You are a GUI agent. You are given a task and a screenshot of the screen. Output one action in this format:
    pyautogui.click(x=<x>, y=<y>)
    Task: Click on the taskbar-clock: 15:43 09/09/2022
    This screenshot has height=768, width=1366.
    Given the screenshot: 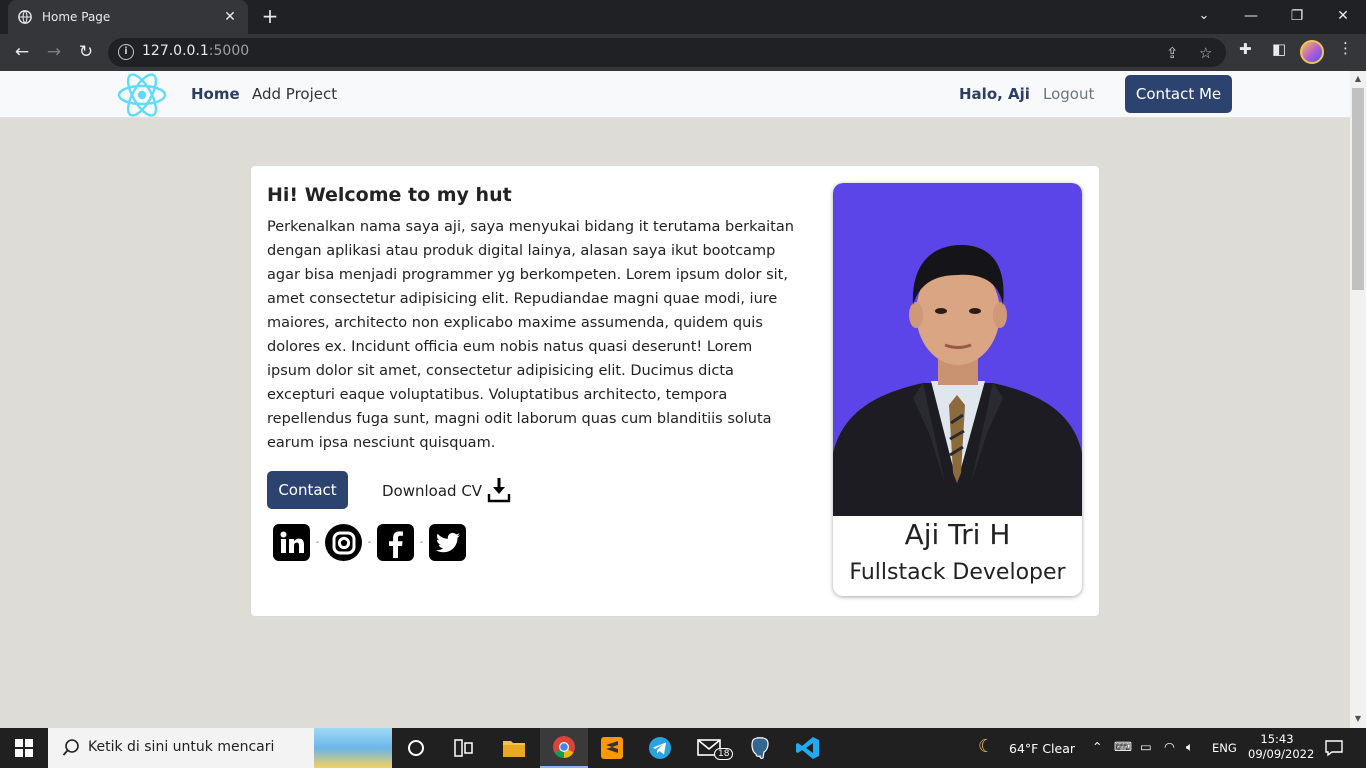 What is the action you would take?
    pyautogui.click(x=1281, y=747)
    